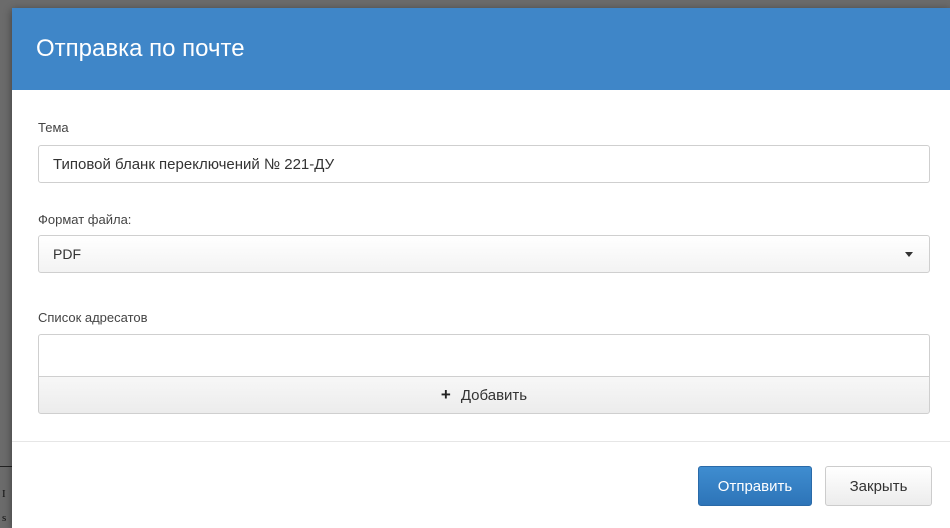 The image size is (950, 528). I want to click on subject-label: Тема, so click(53, 127).